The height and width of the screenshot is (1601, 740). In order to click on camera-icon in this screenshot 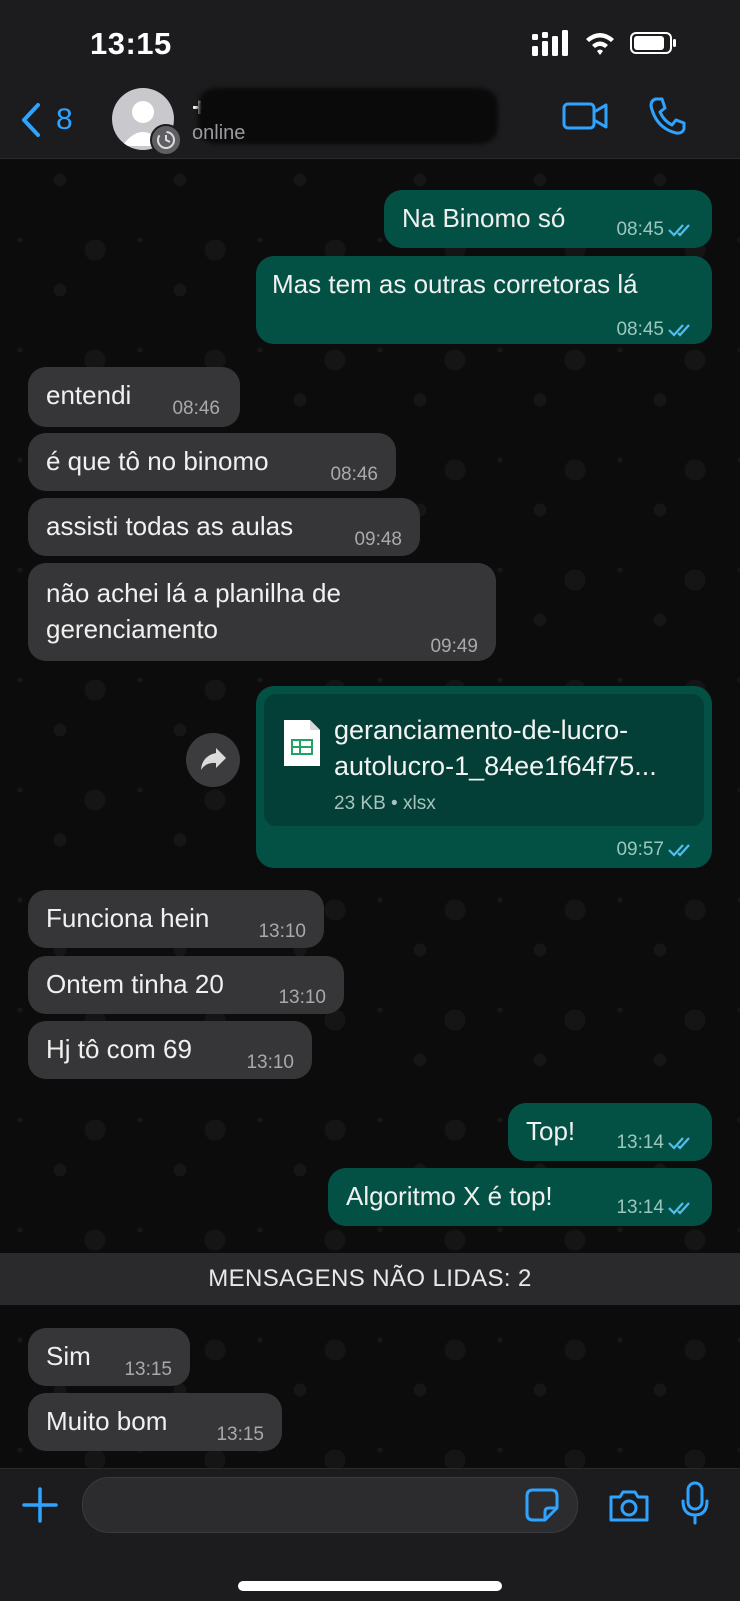, I will do `click(629, 1506)`.